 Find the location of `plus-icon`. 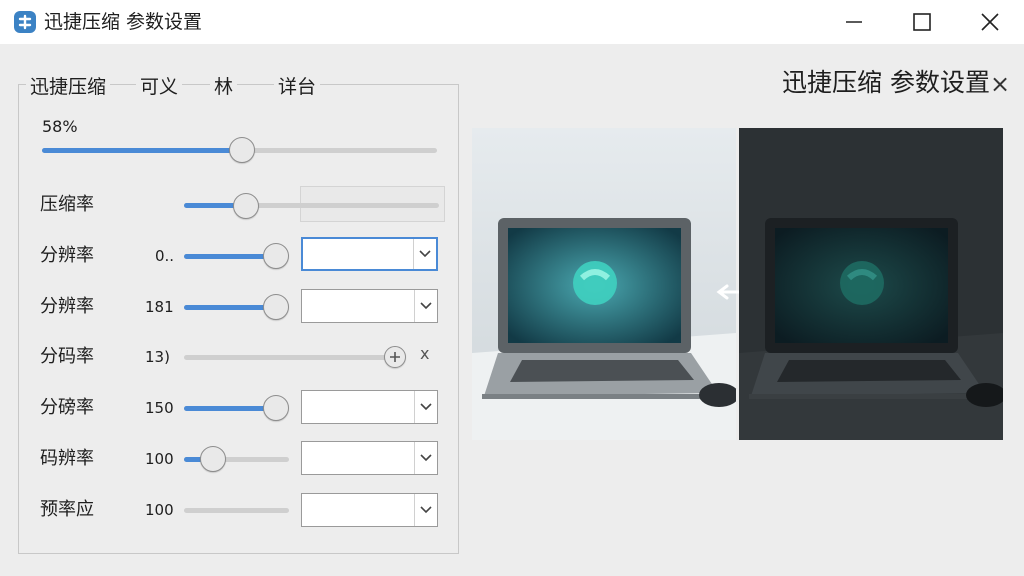

plus-icon is located at coordinates (395, 357).